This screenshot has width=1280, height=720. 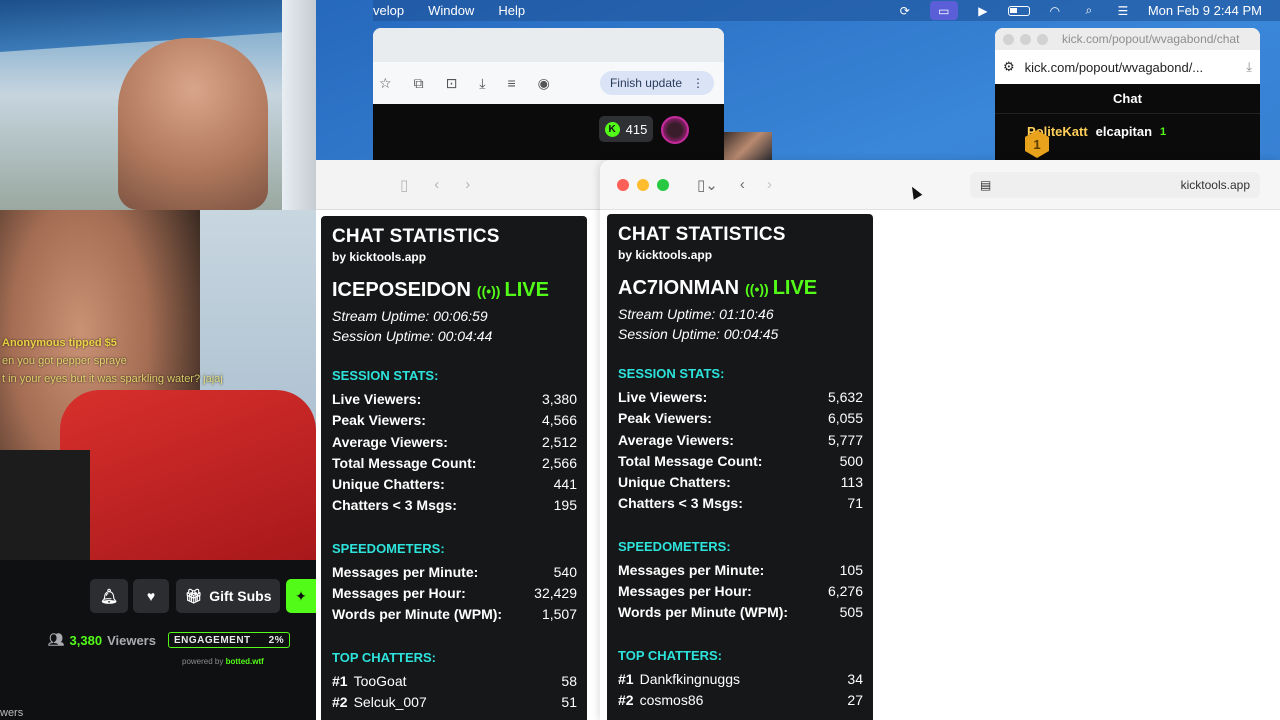 What do you see at coordinates (451, 10) in the screenshot?
I see `menu-window: Window` at bounding box center [451, 10].